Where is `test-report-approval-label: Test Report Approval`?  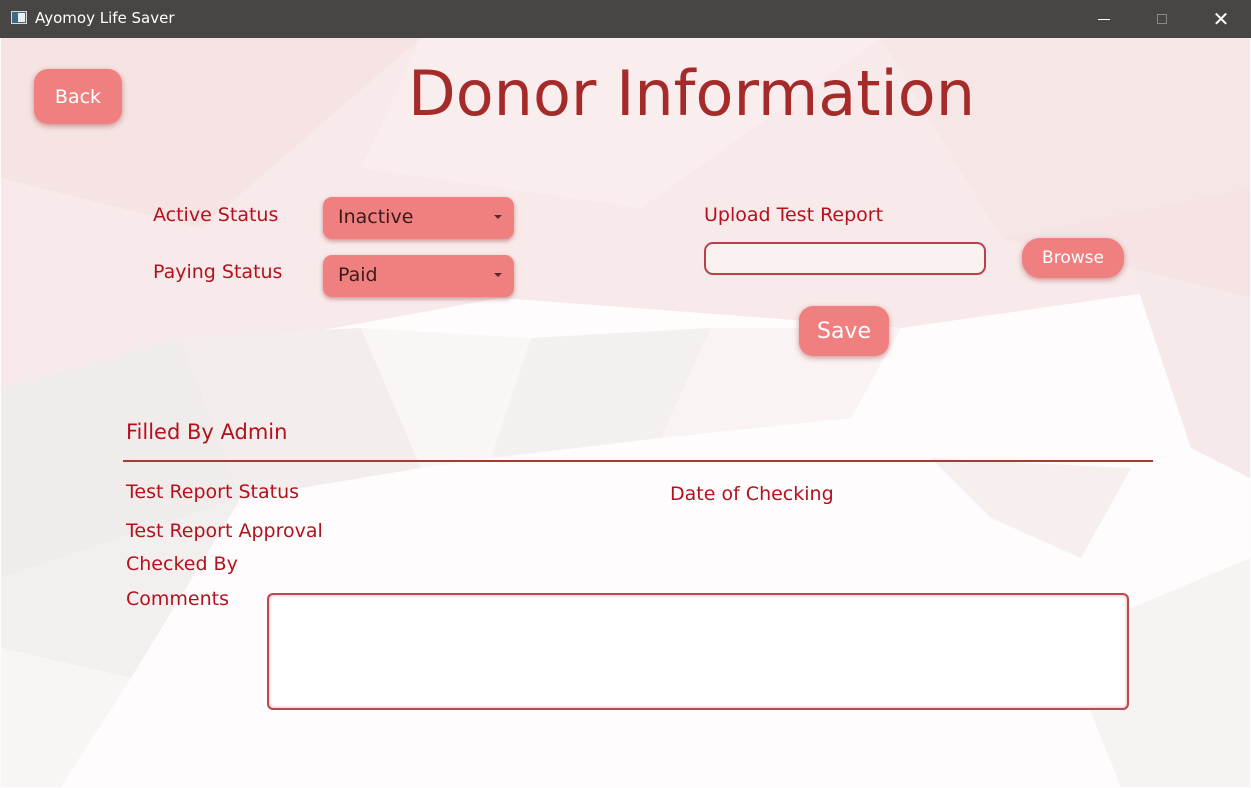
test-report-approval-label: Test Report Approval is located at coordinates (224, 531).